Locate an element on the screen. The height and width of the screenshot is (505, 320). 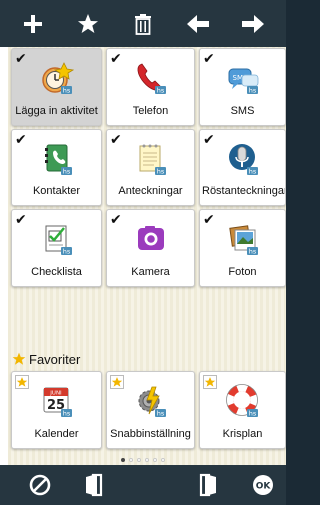
sms-bubble-icon: SMS hs is located at coordinates (243, 81).